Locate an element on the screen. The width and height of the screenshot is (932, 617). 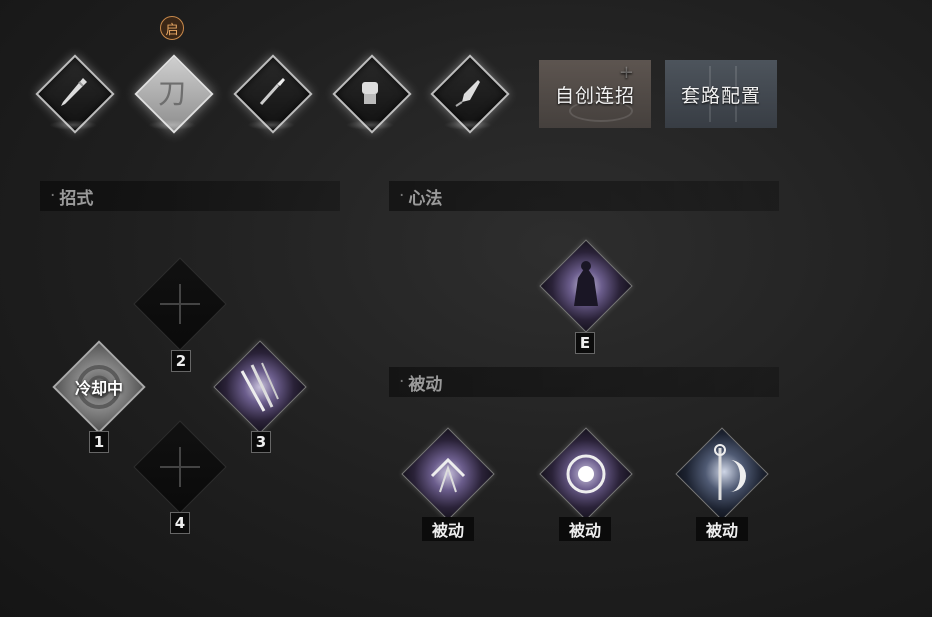
weapon-tab-dart is located at coordinates (469, 93).